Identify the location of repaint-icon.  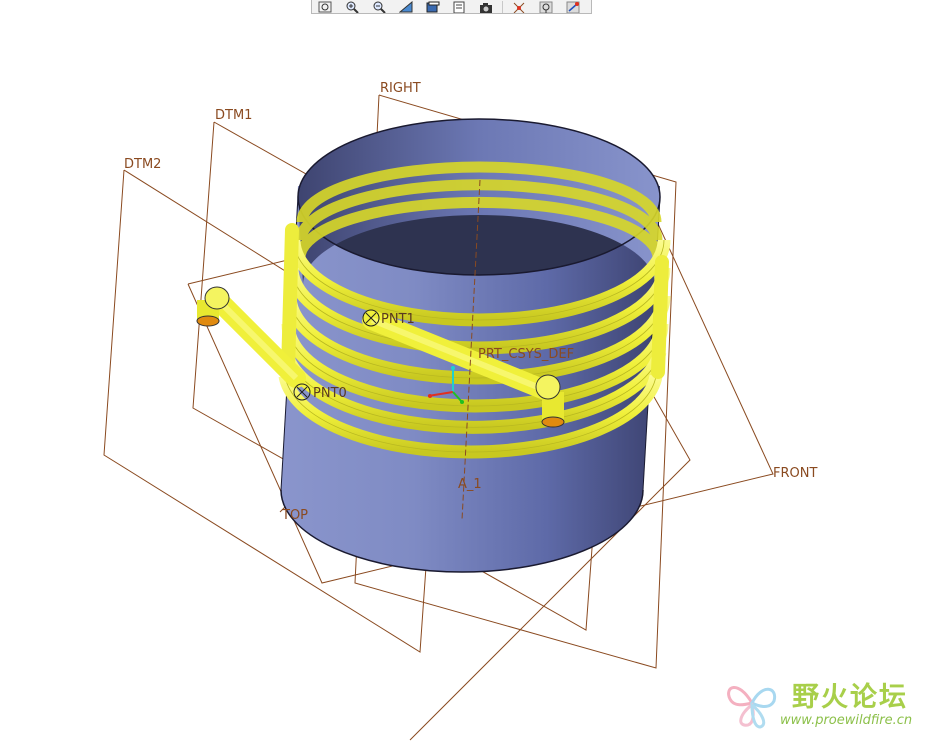
(405, 7).